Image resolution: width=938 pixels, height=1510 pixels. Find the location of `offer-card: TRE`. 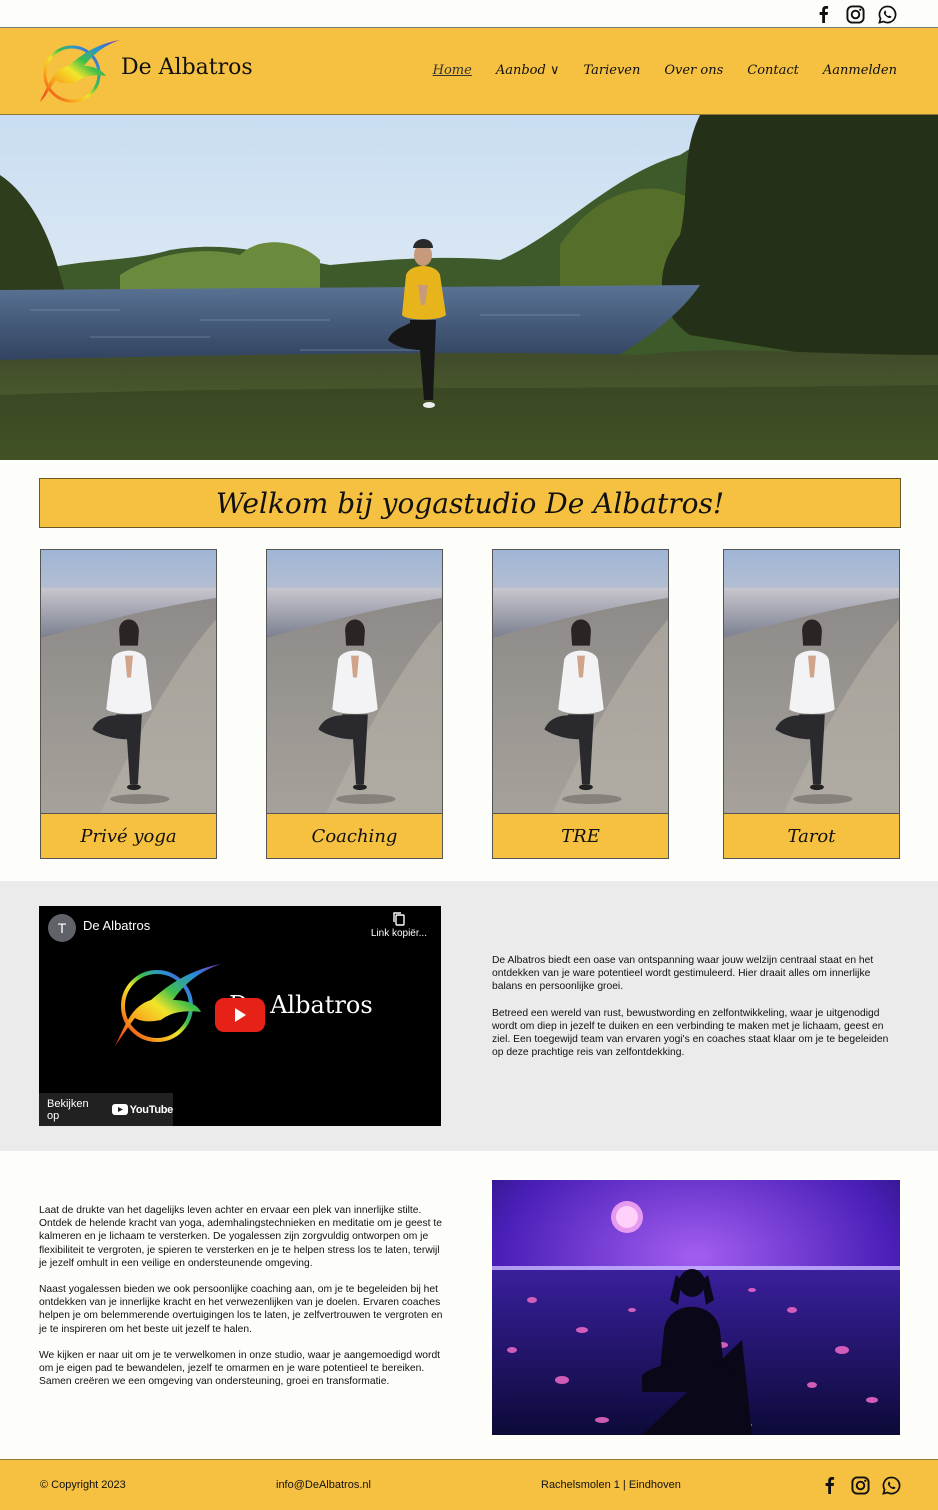

offer-card: TRE is located at coordinates (580, 704).